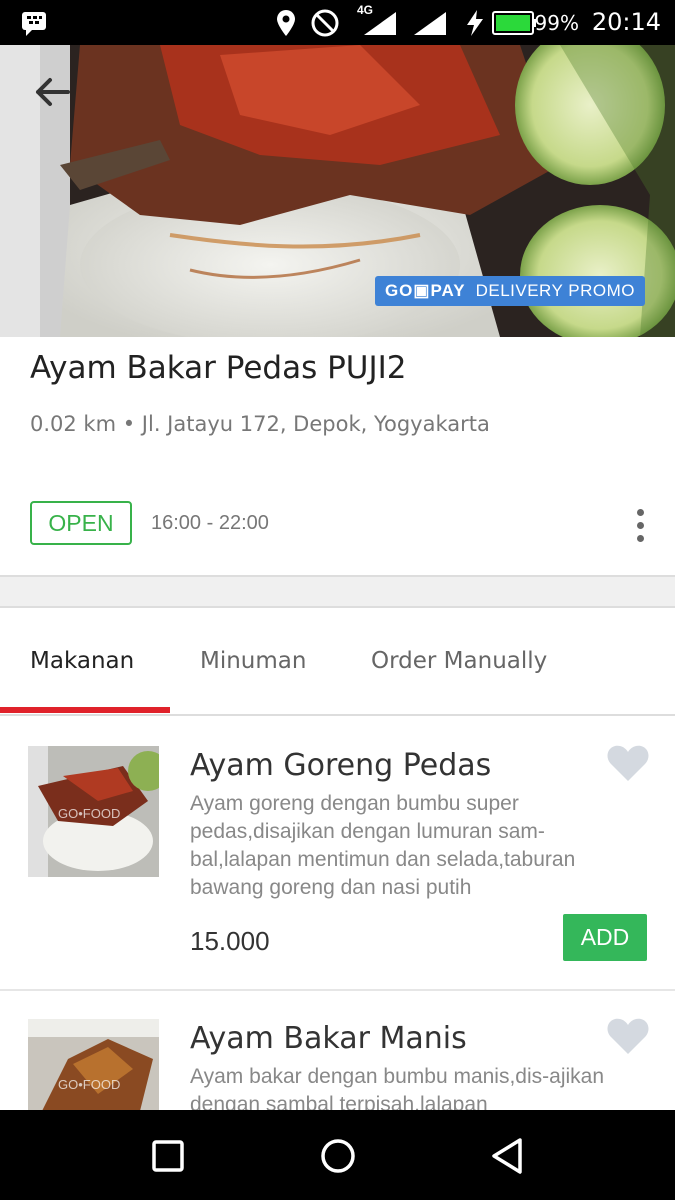 The image size is (675, 1200). What do you see at coordinates (425, 290) in the screenshot?
I see `gopay-logo: GO▣PAY` at bounding box center [425, 290].